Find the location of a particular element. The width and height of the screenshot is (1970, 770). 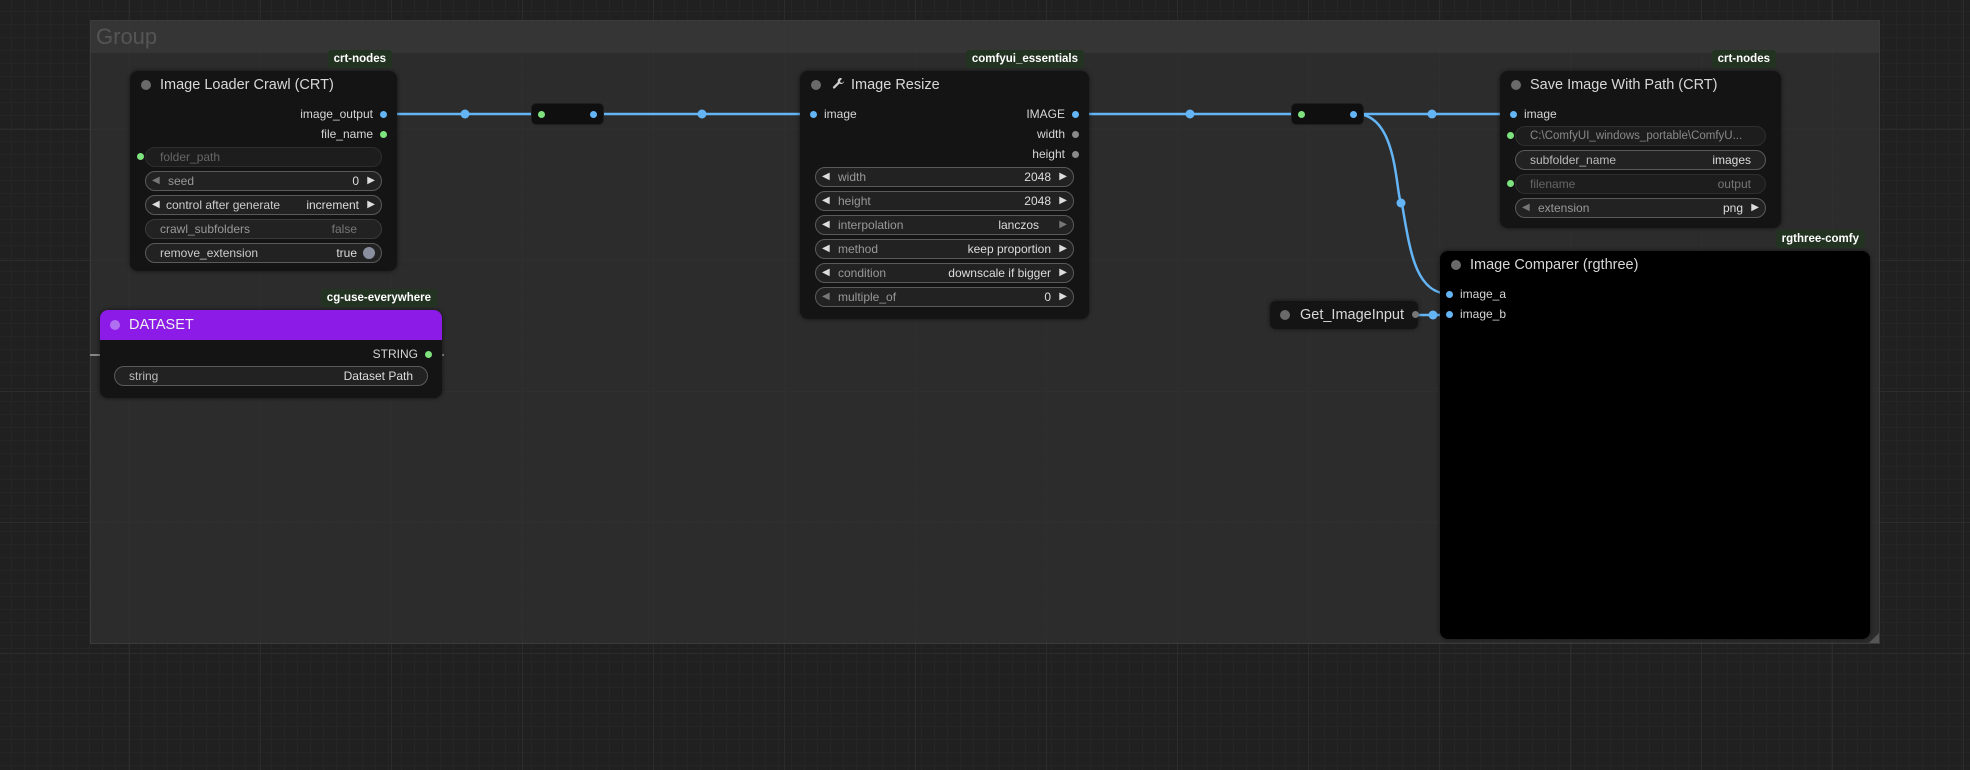

widget-width: ◀ width 2048 ▶ is located at coordinates (944, 177).